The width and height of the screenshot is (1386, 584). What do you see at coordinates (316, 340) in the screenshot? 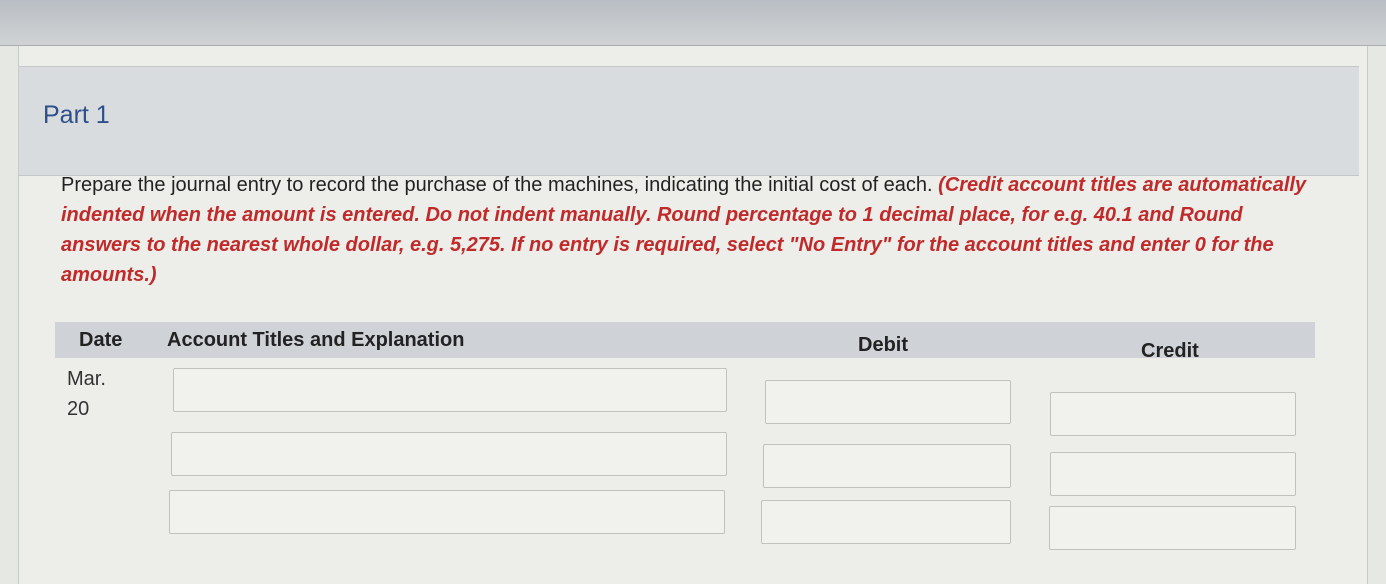
I see `account-column-header: Account Titles and Explanation` at bounding box center [316, 340].